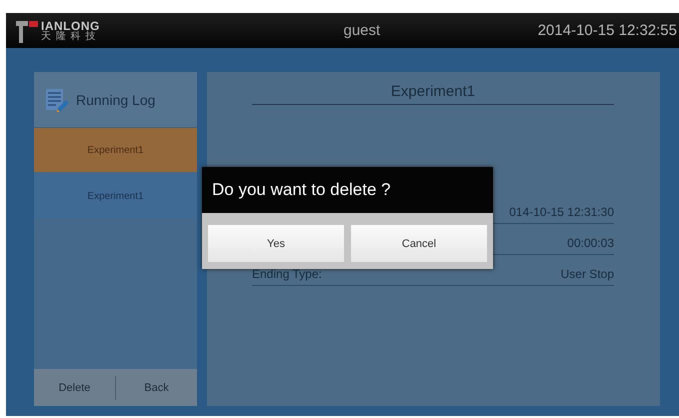  What do you see at coordinates (70, 26) in the screenshot?
I see `logo-text: IANLONG` at bounding box center [70, 26].